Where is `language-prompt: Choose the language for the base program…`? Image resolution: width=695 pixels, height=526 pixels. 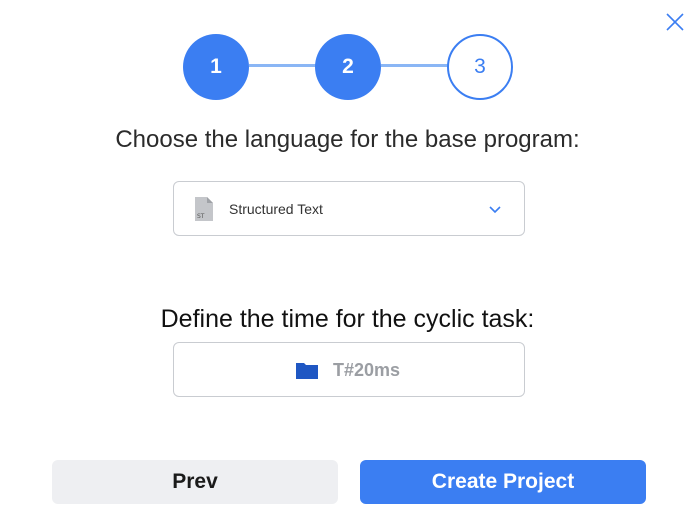
language-prompt: Choose the language for the base program… is located at coordinates (347, 139).